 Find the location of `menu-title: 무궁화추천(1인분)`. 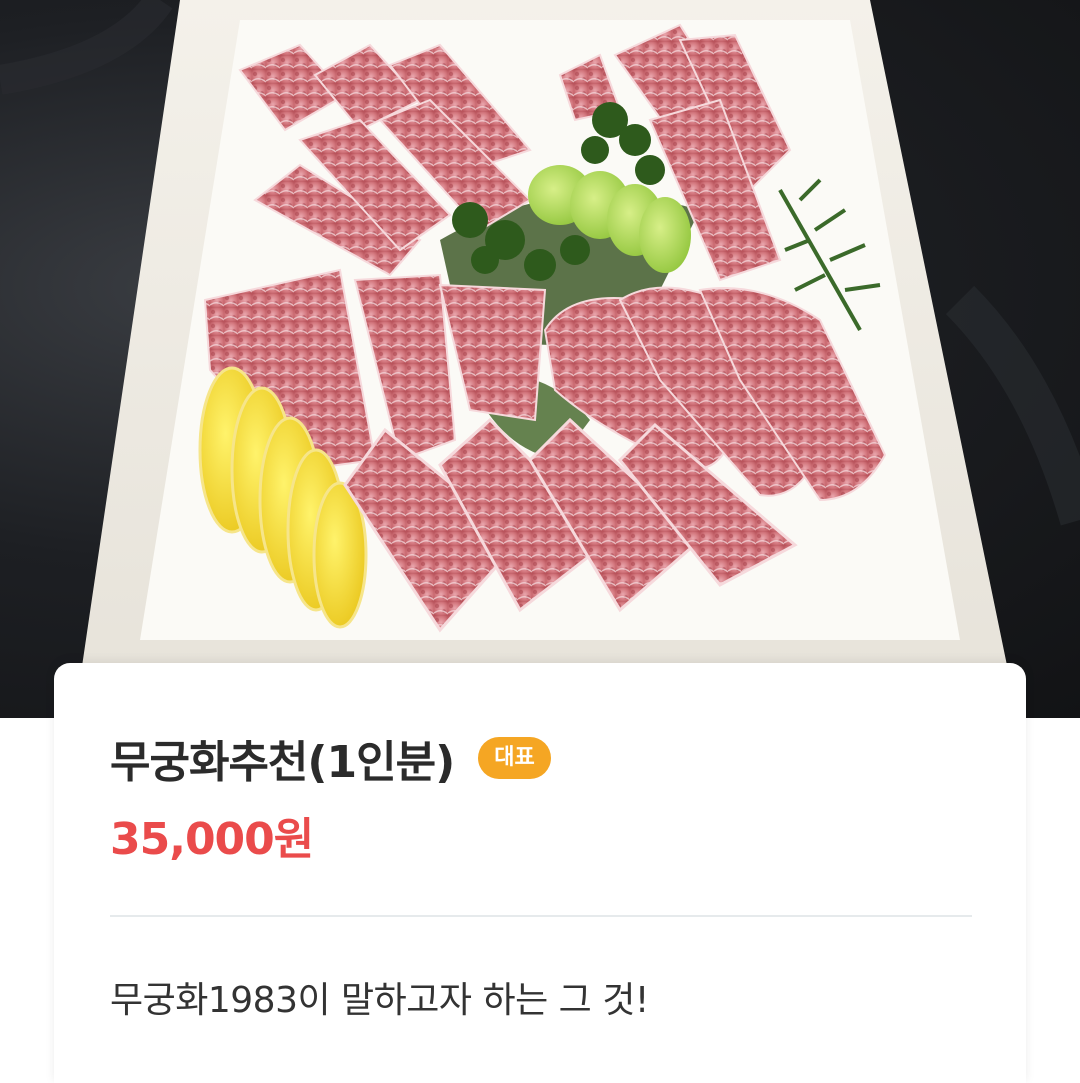

menu-title: 무궁화추천(1인분) is located at coordinates (282, 762).